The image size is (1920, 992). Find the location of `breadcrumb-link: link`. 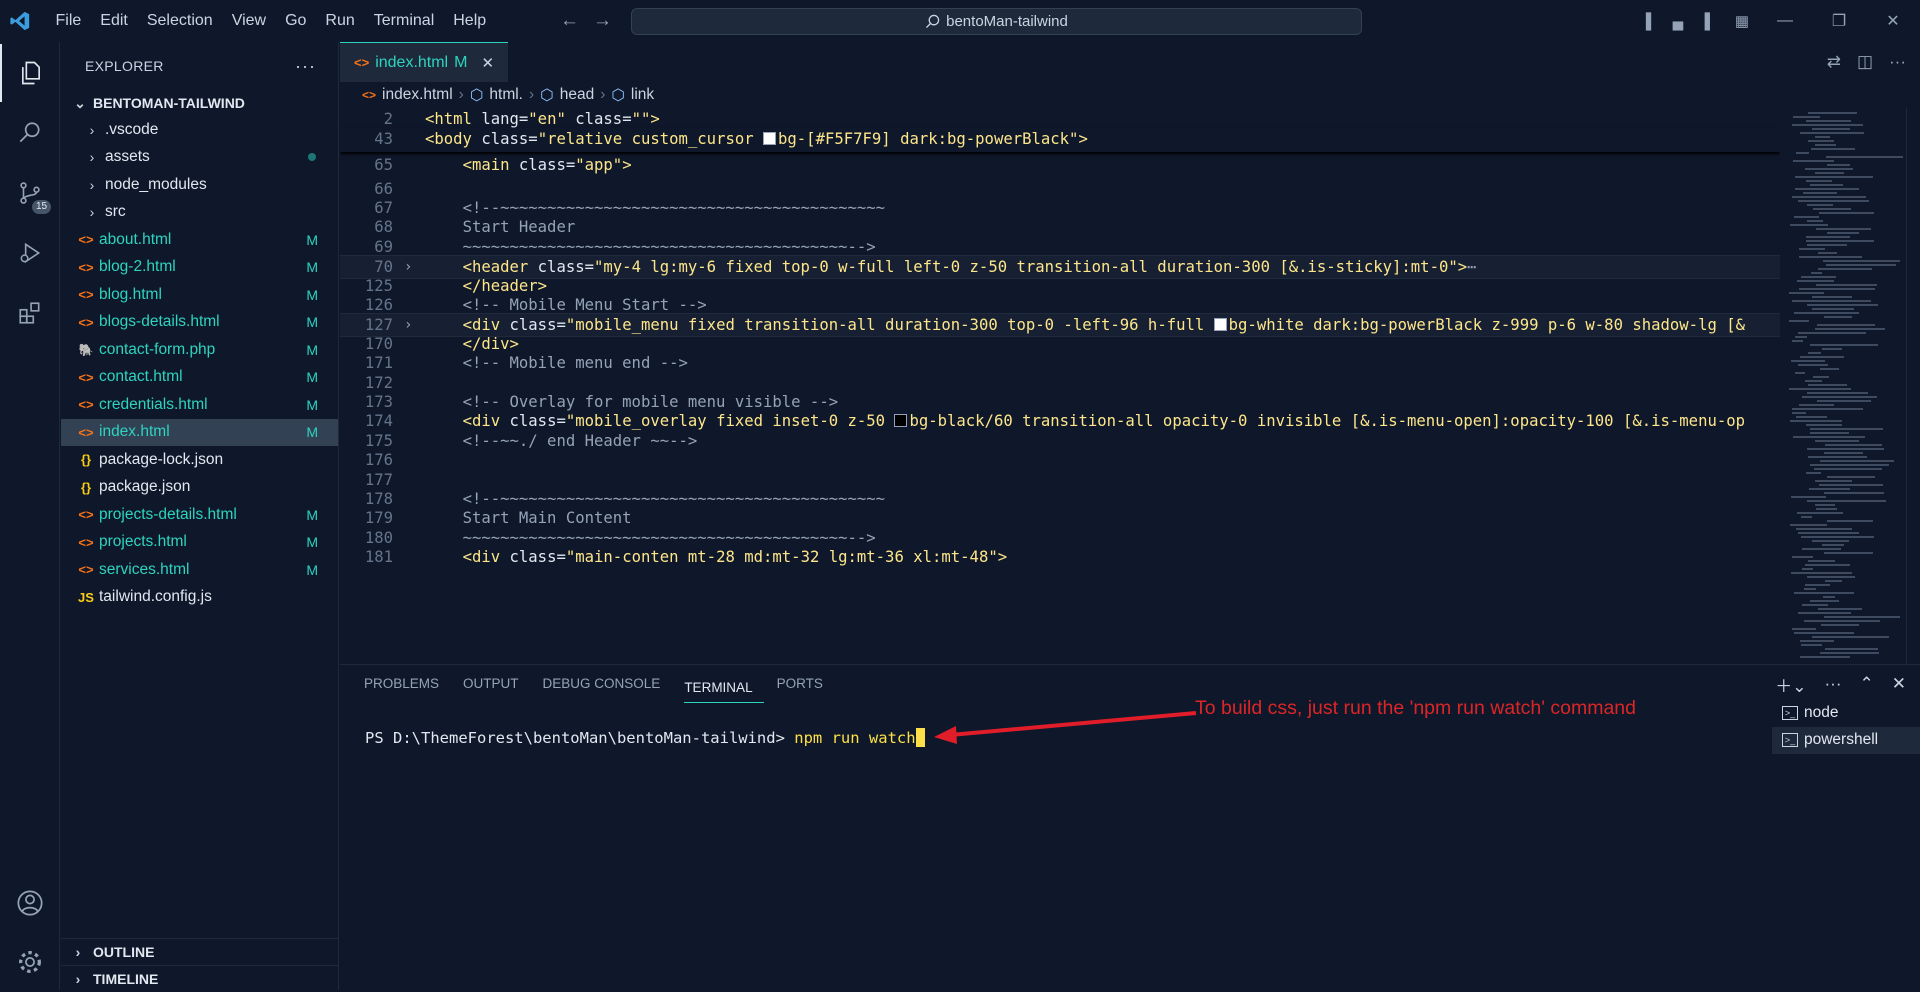

breadcrumb-link: link is located at coordinates (642, 95).